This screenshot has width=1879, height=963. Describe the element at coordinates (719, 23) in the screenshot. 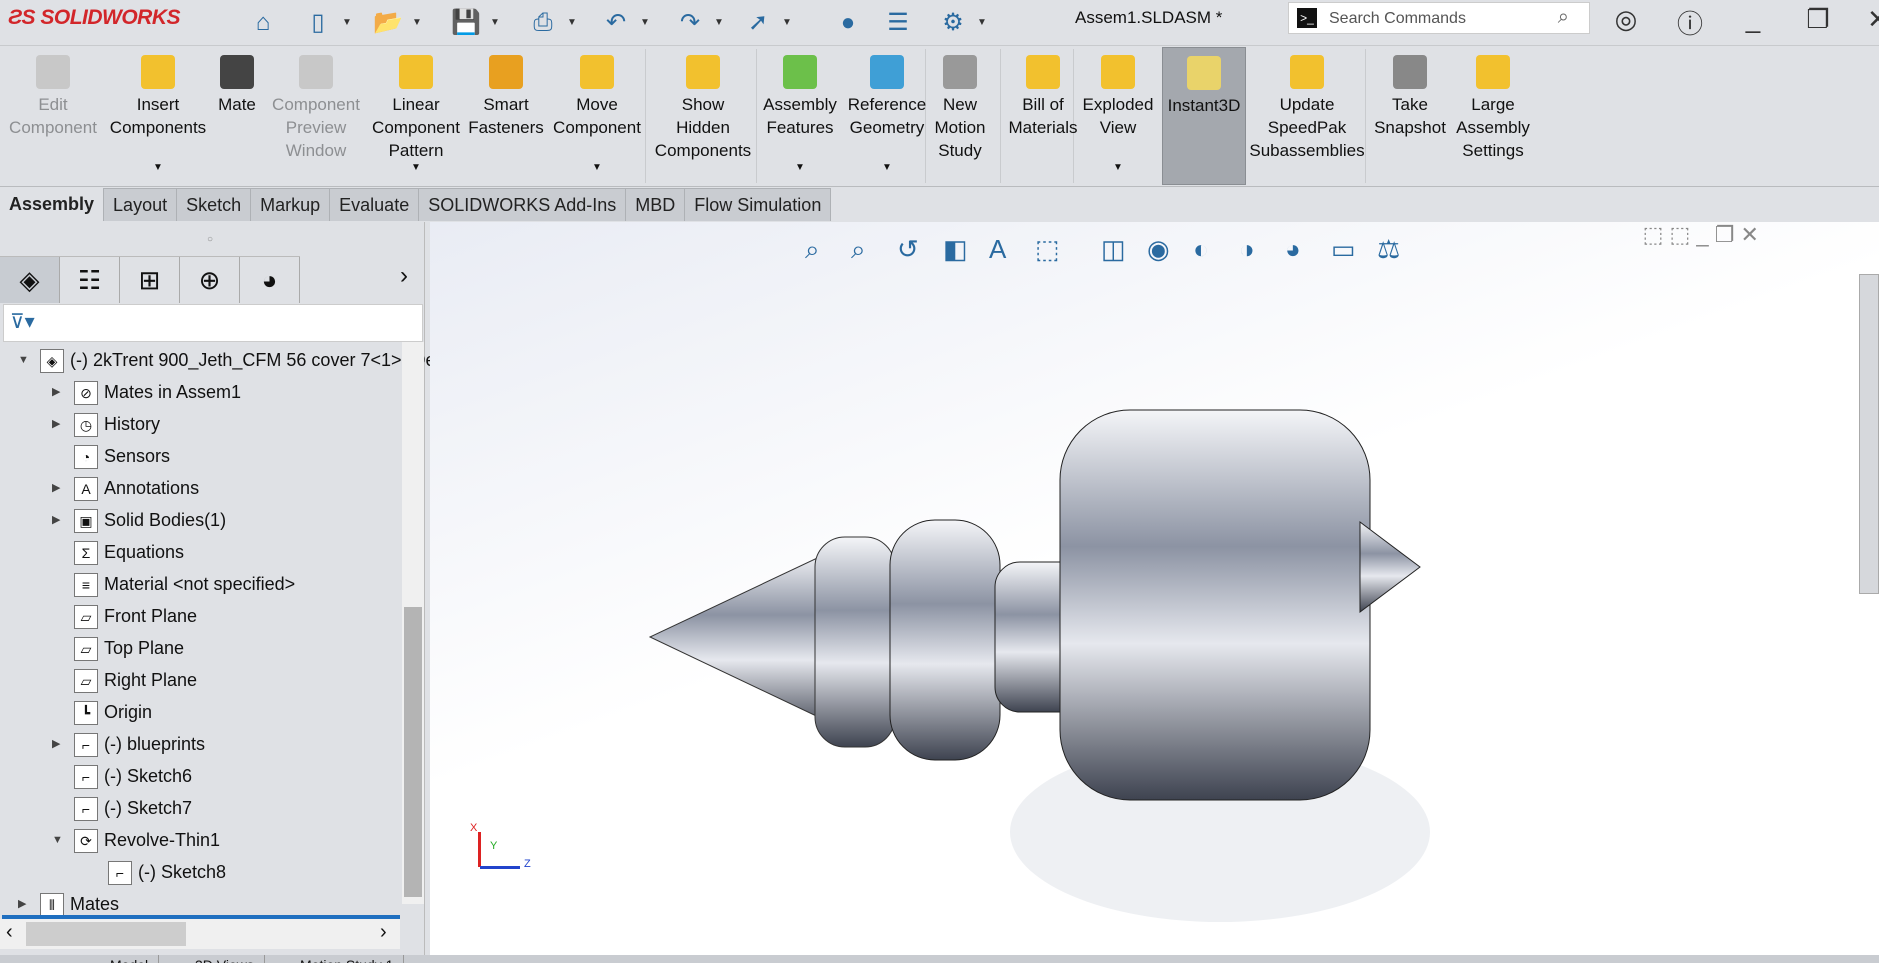

I see `redo-dropdown-icon: ▼` at that location.